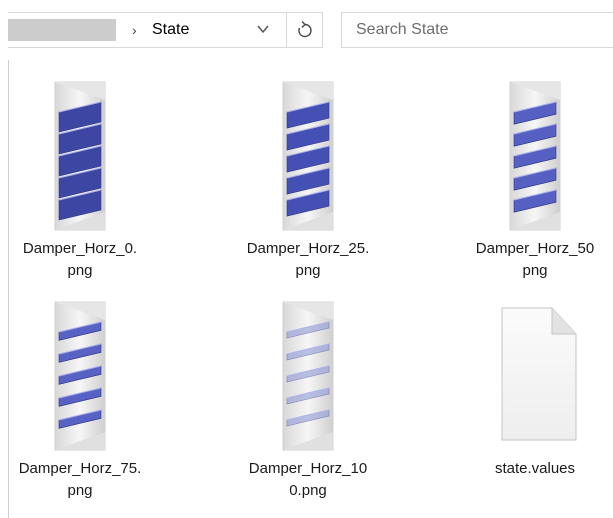  I want to click on explorer-toolbar: › State, so click(306, 30).